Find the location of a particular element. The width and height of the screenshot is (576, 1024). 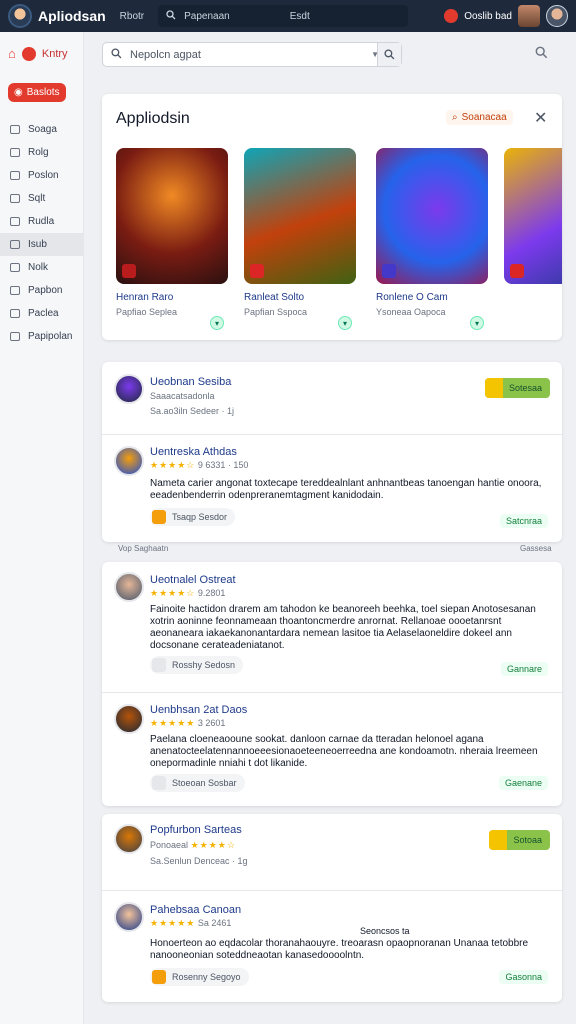

app-avatar is located at coordinates (20, 16).